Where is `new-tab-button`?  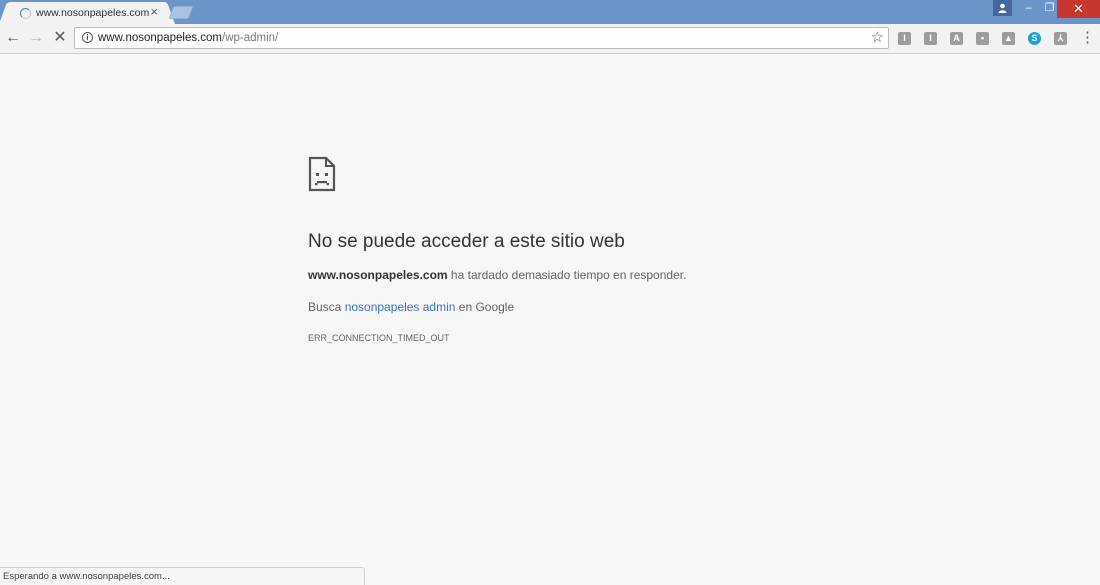
new-tab-button is located at coordinates (181, 12).